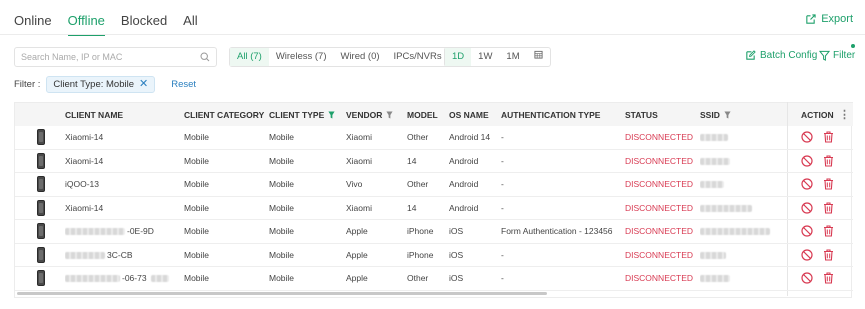 The height and width of the screenshot is (309, 865). What do you see at coordinates (301, 57) in the screenshot?
I see `filter-wireless: Wireless (7)` at bounding box center [301, 57].